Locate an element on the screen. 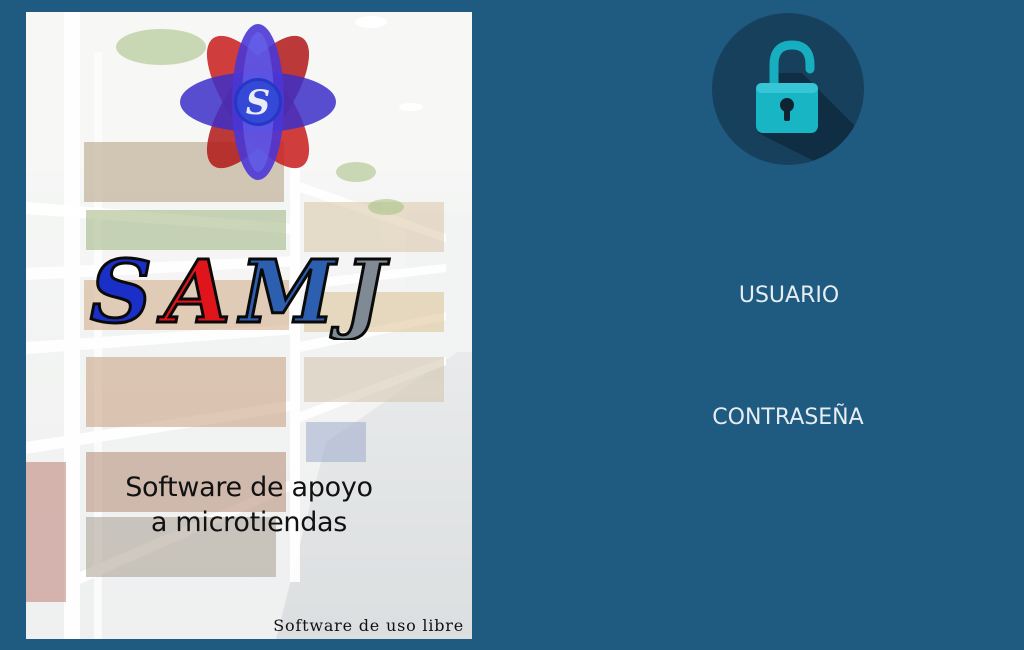 This screenshot has height=650, width=1024. brand-letter-s: S is located at coordinates (121, 291).